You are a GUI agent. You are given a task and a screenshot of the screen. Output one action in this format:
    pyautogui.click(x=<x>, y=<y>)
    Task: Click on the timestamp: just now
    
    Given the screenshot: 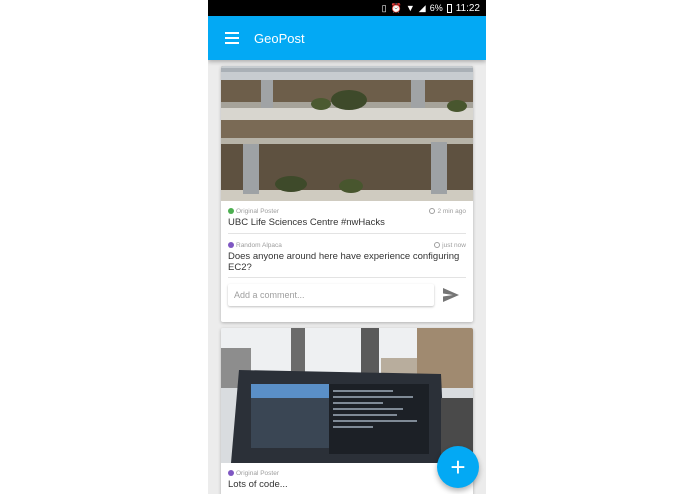 What is the action you would take?
    pyautogui.click(x=450, y=245)
    